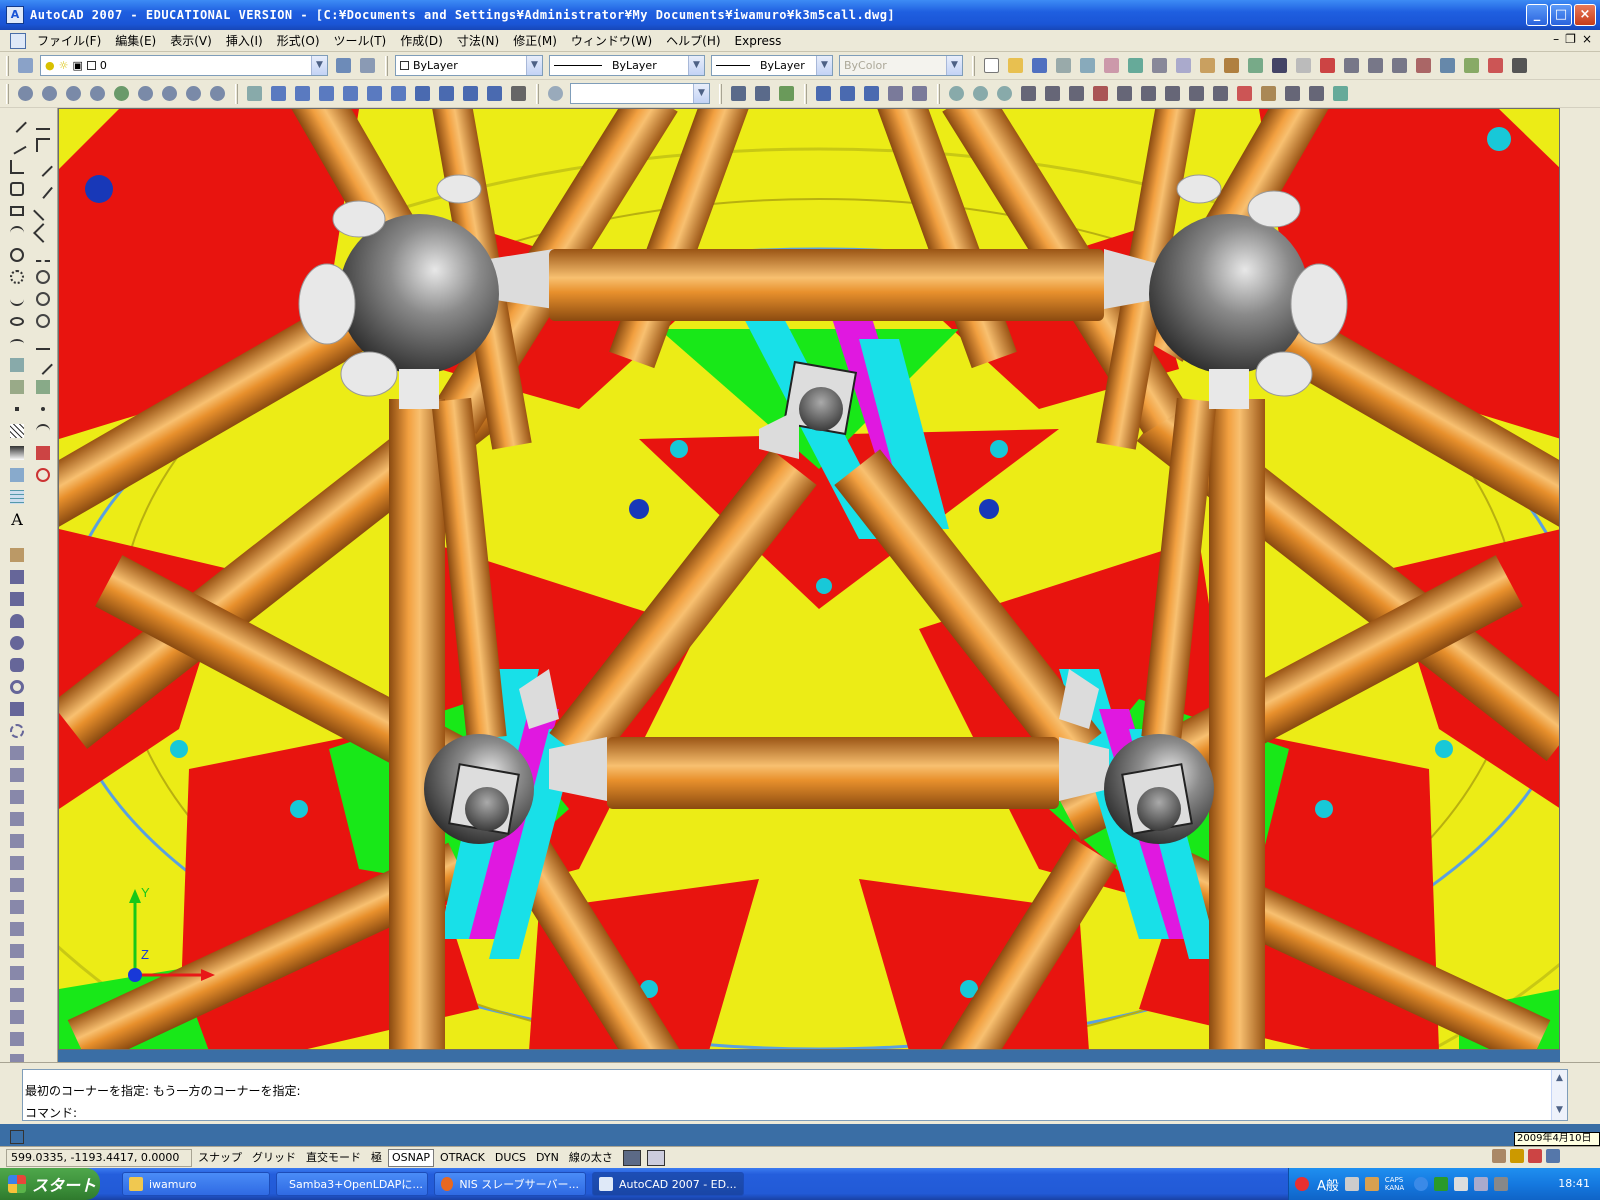 The height and width of the screenshot is (1200, 1600). Describe the element at coordinates (69, 40) in the screenshot. I see `menu-file: ファイル(F)` at that location.